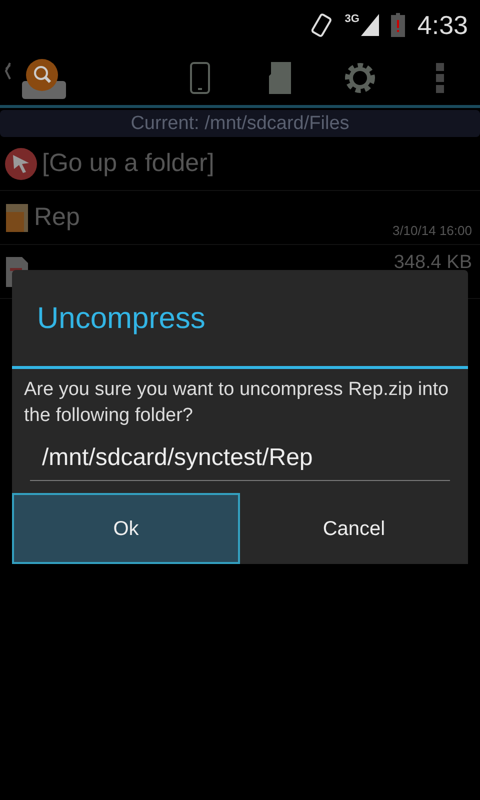 The image size is (480, 800). I want to click on dialog-button: Ok, so click(126, 528).